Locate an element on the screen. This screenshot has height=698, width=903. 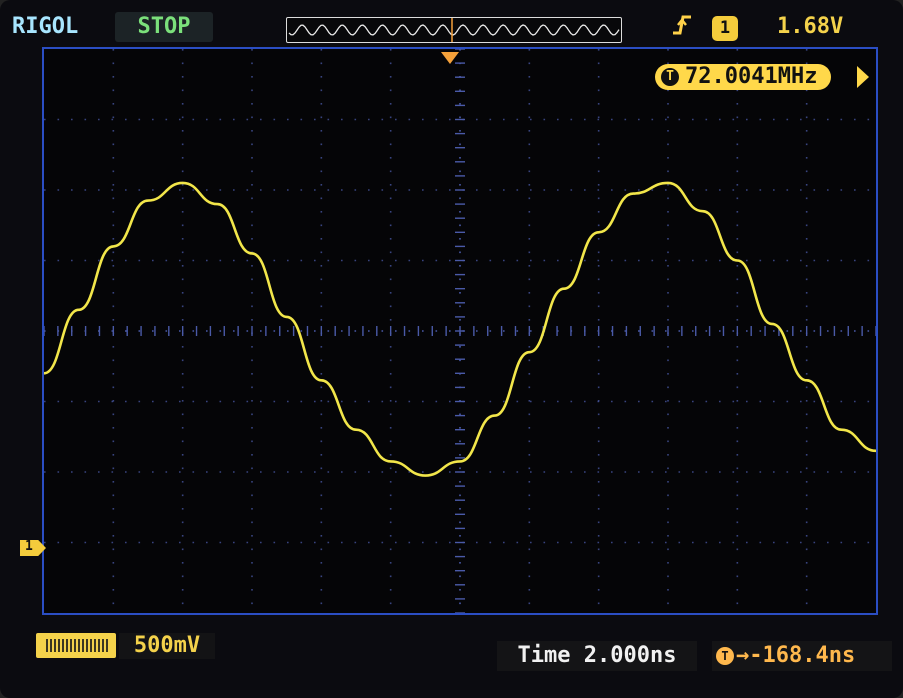
trigger-offset-value: →-168.4ns is located at coordinates (796, 655).